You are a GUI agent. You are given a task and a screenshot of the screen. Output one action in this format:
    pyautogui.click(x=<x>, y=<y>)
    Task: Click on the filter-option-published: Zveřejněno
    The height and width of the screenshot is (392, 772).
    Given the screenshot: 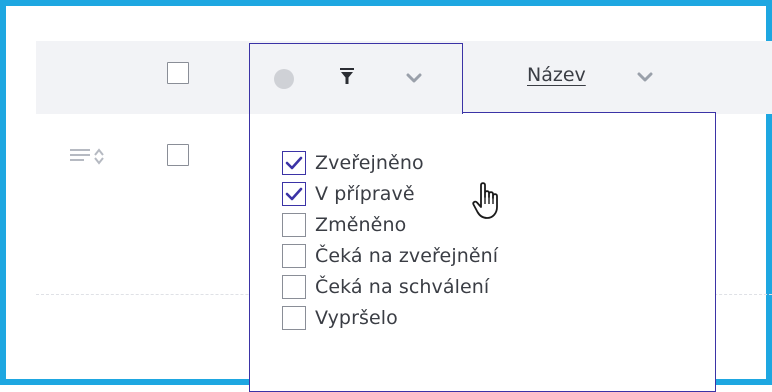 What is the action you would take?
    pyautogui.click(x=390, y=162)
    